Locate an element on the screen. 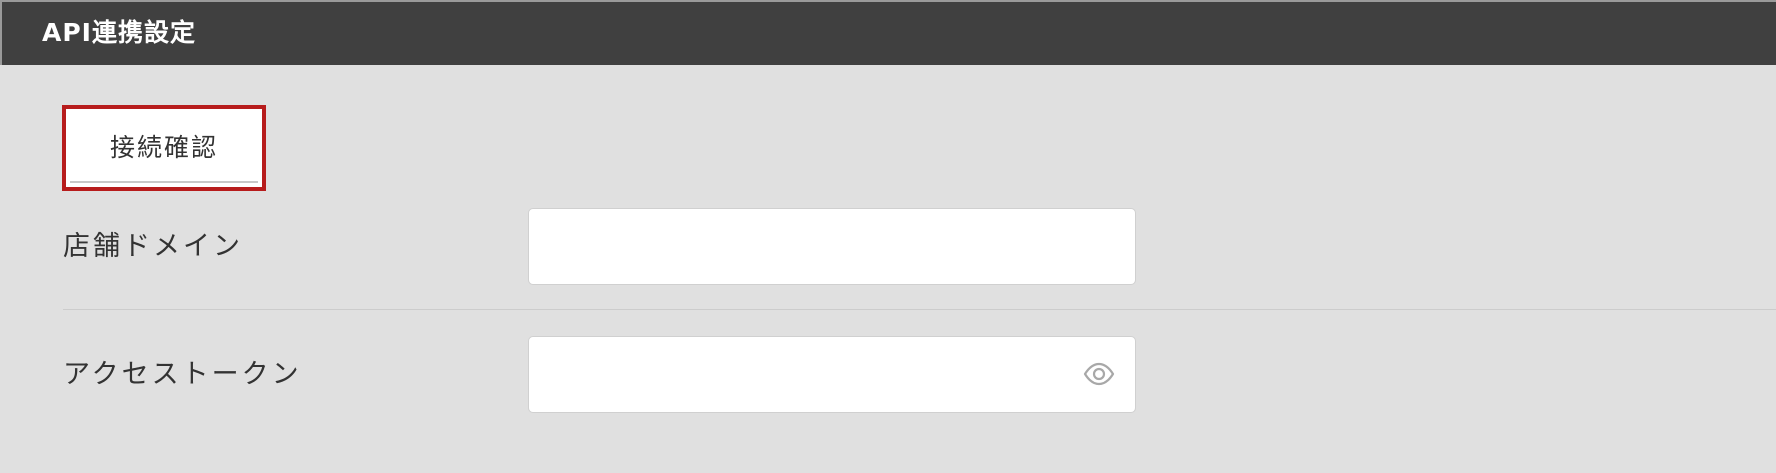  connect-check-highlight: 接続確認 is located at coordinates (164, 148).